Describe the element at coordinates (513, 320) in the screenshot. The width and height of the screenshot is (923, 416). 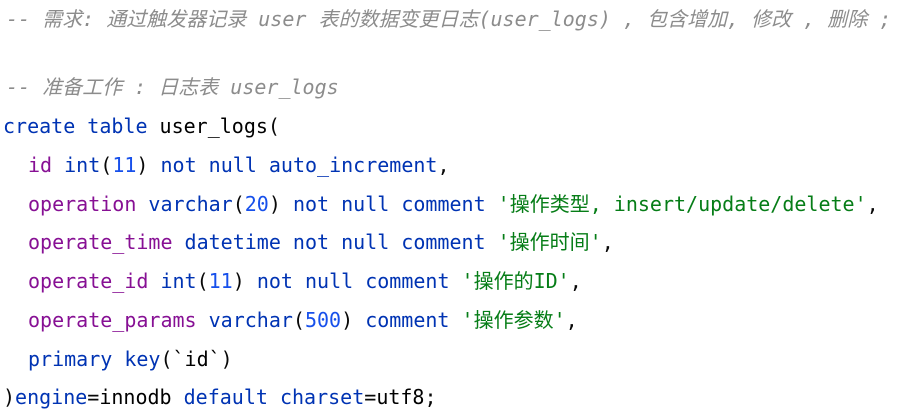
I see `column-comment-string: '操作参数'` at that location.